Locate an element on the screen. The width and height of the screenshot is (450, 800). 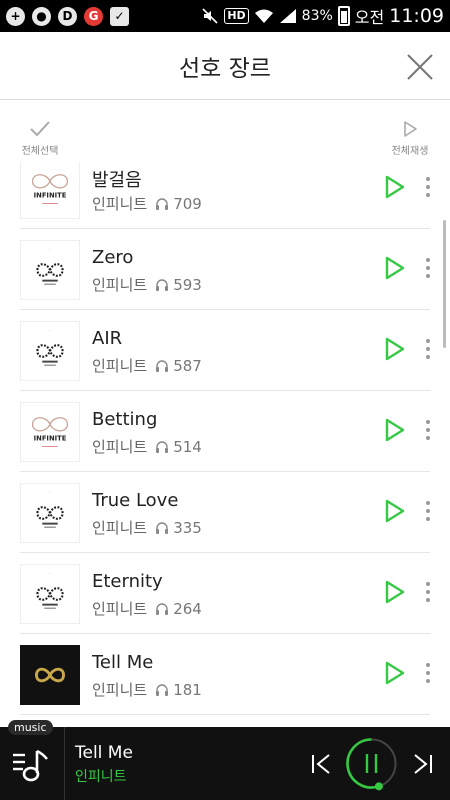
play-count: 593 is located at coordinates (178, 285).